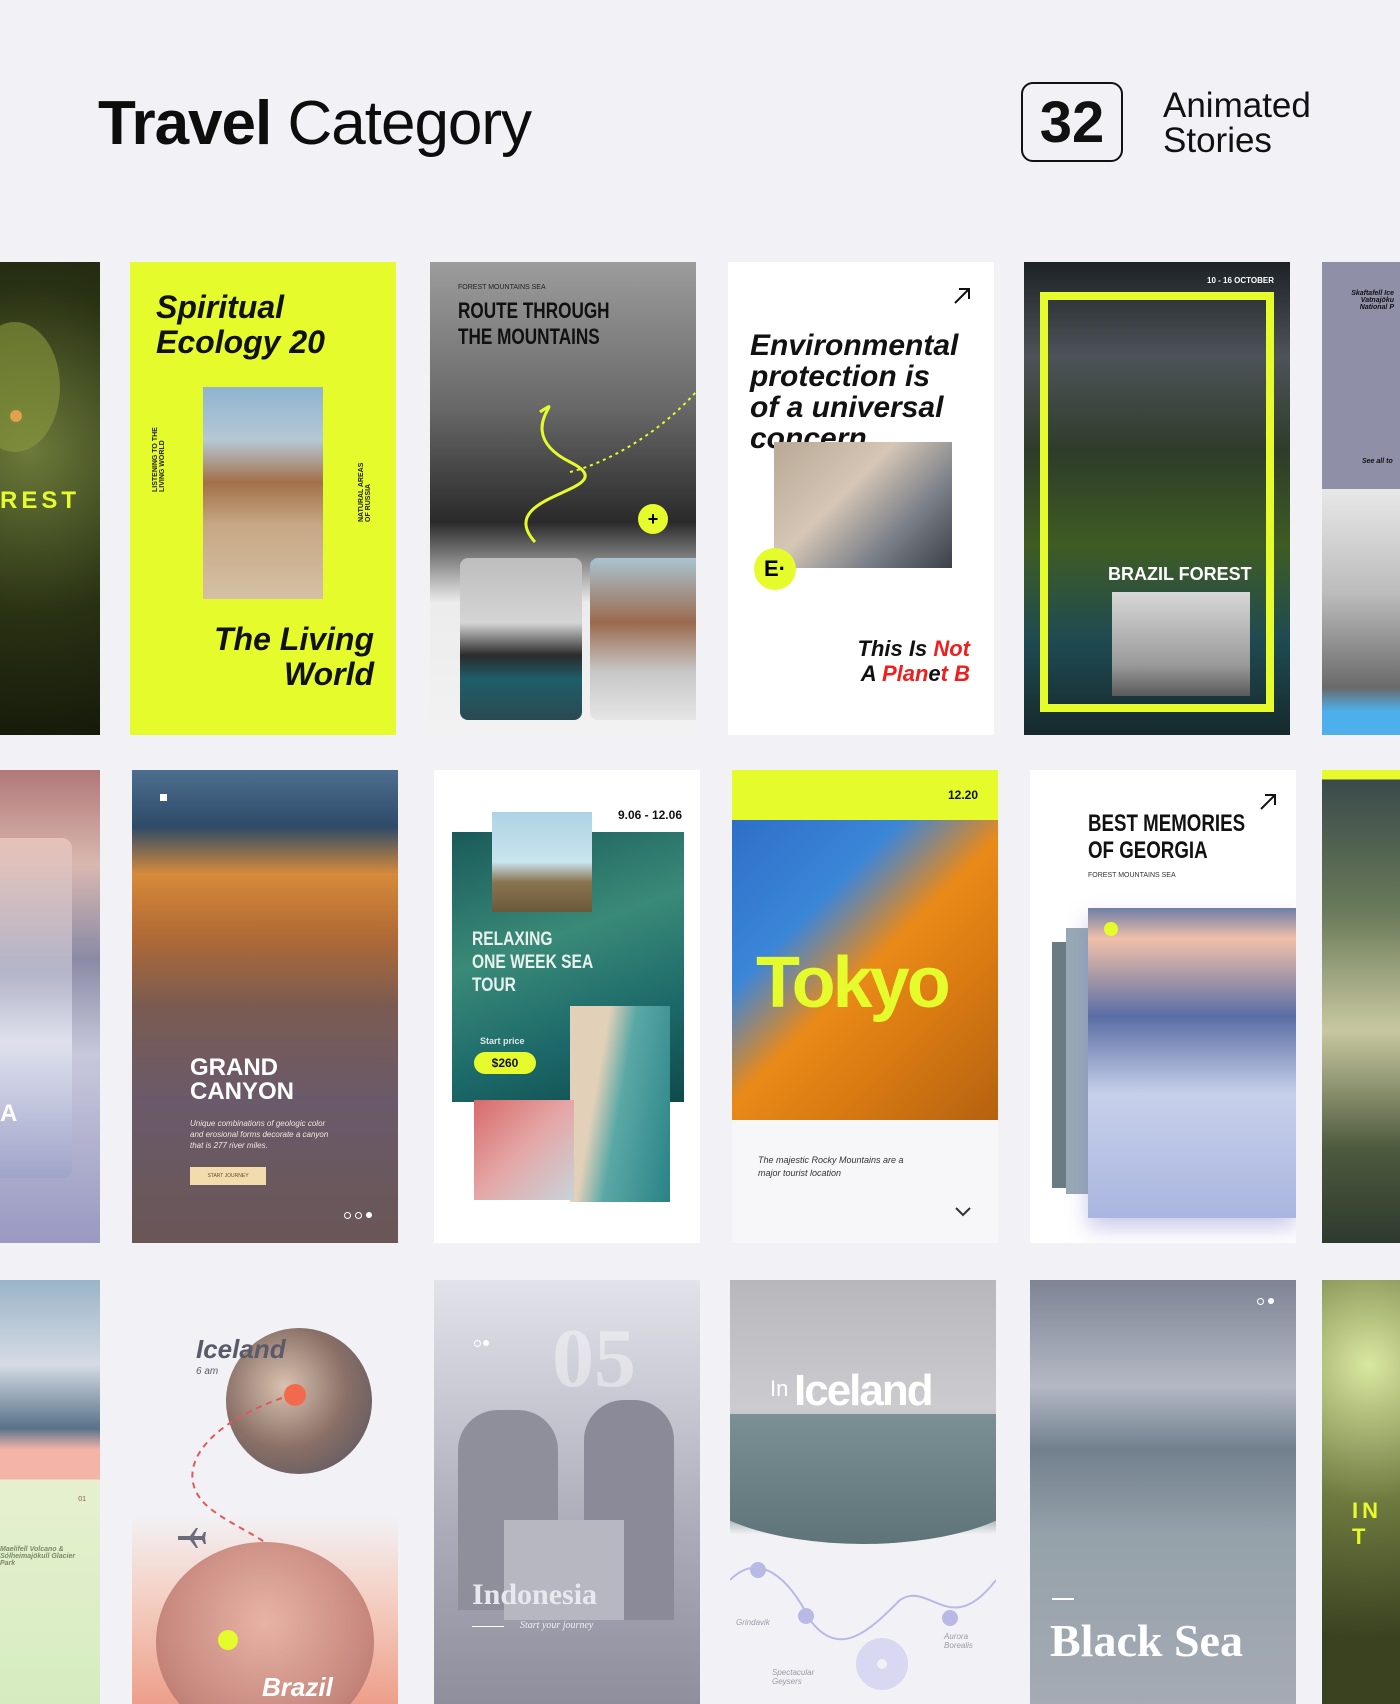  What do you see at coordinates (521, 639) in the screenshot?
I see `iceberg-photo` at bounding box center [521, 639].